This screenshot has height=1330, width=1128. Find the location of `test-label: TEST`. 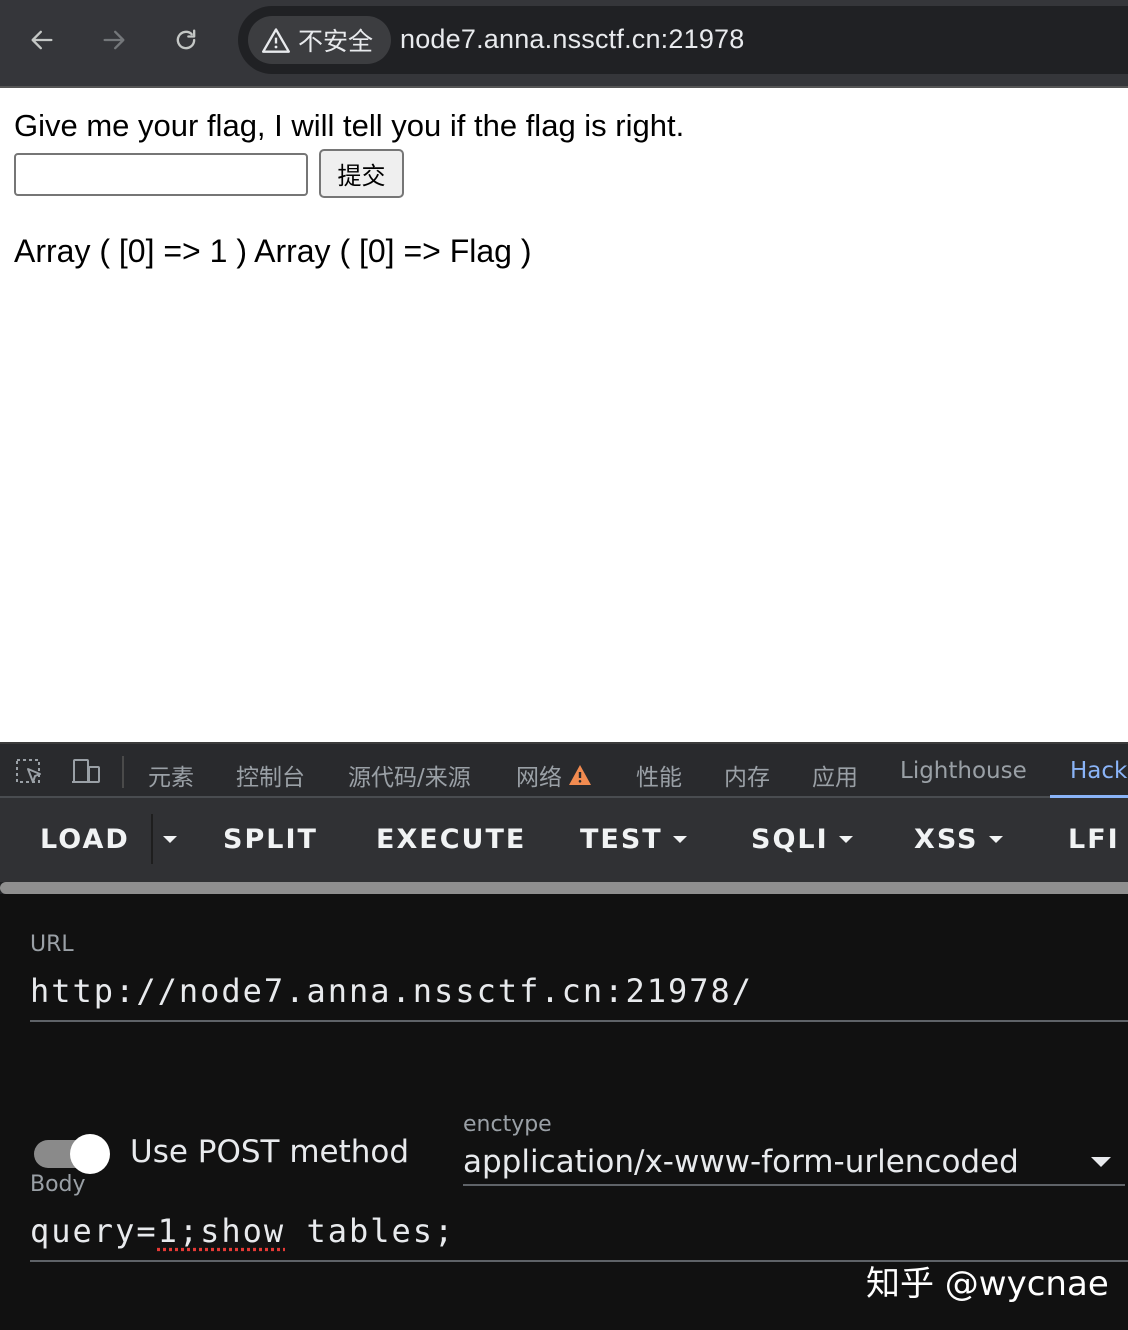

test-label: TEST is located at coordinates (621, 839).